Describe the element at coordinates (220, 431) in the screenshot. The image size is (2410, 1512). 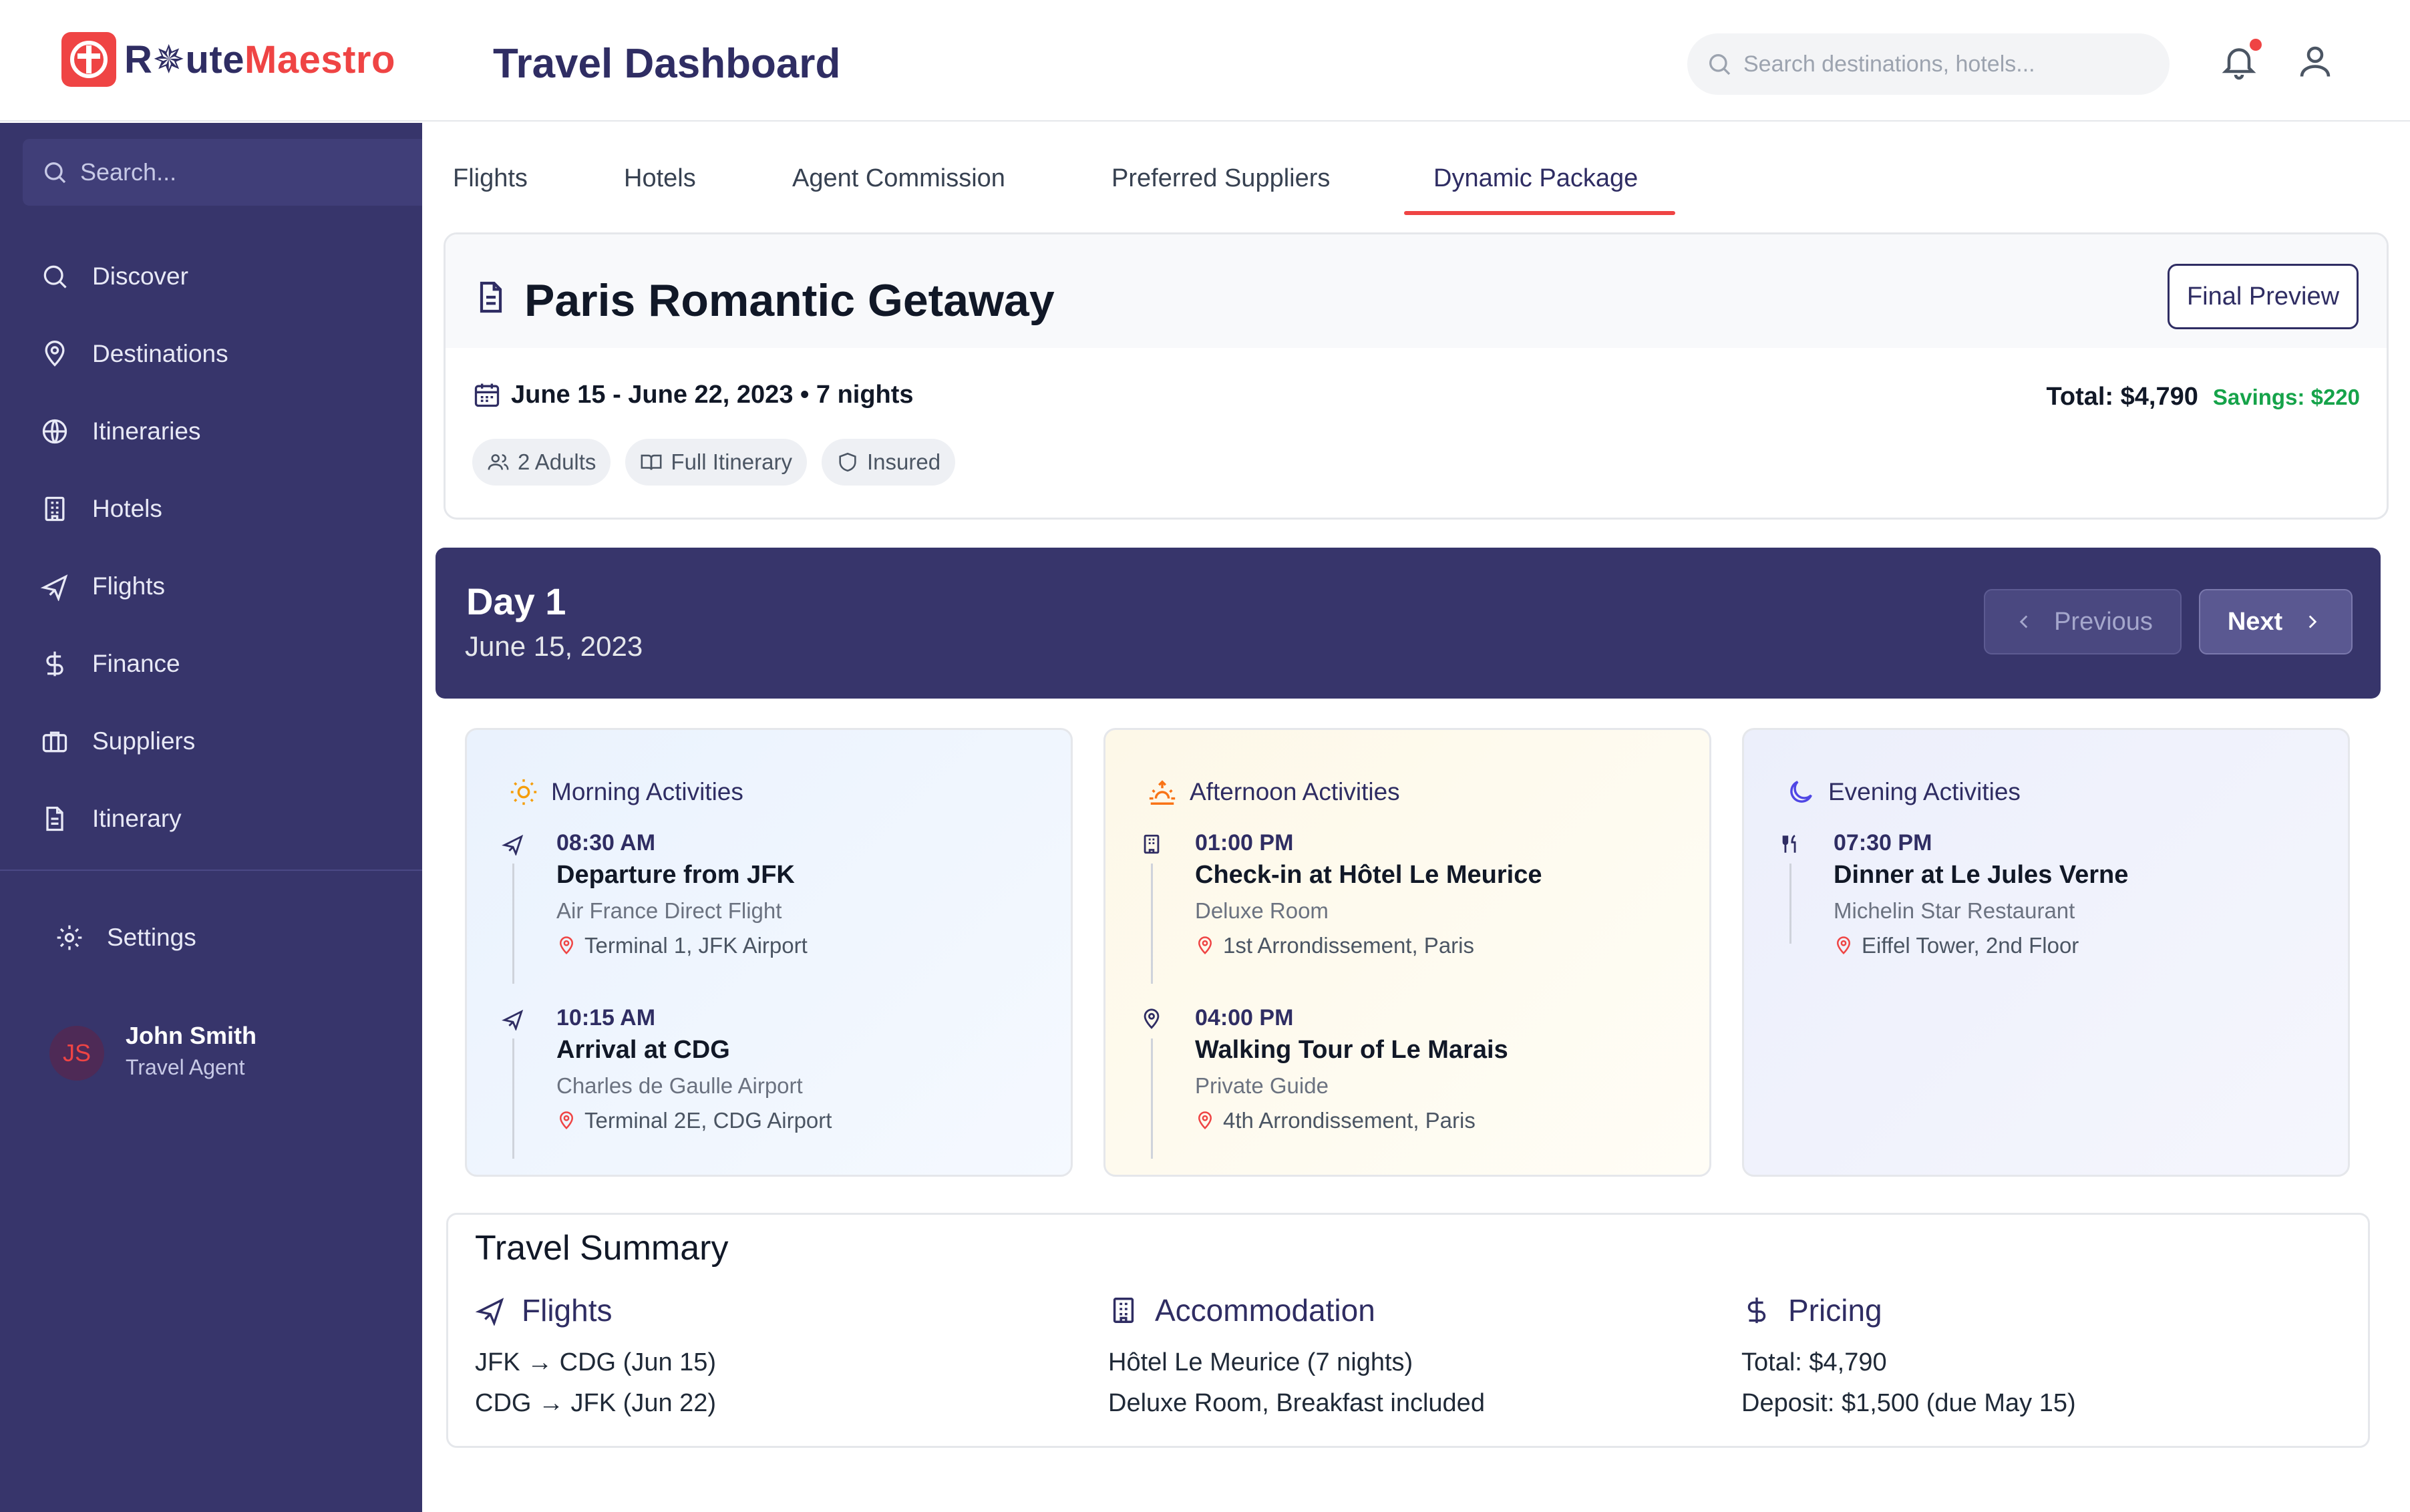
I see `sidebar-item-itineraries: Itineraries` at that location.